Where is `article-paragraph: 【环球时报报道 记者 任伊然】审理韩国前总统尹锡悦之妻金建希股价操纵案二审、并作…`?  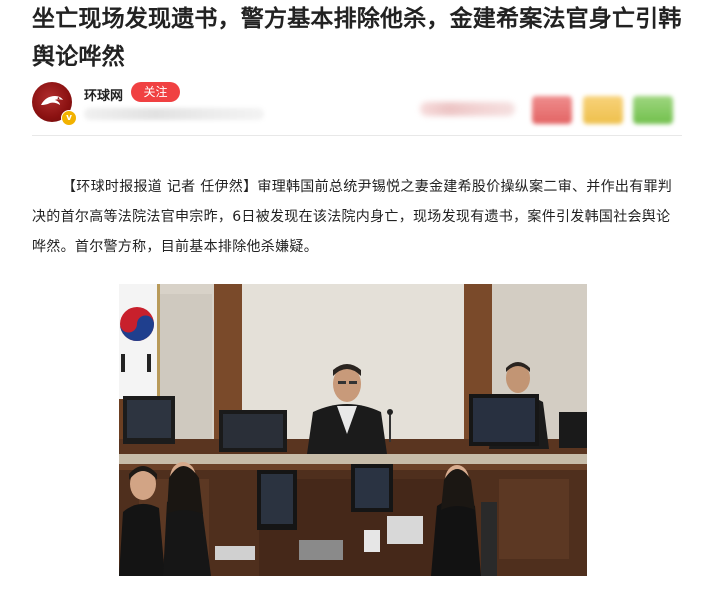
article-paragraph: 【环球时报报道 记者 任伊然】审理韩国前总统尹锡悦之妻金建希股价操纵案二审、并作… is located at coordinates (352, 217).